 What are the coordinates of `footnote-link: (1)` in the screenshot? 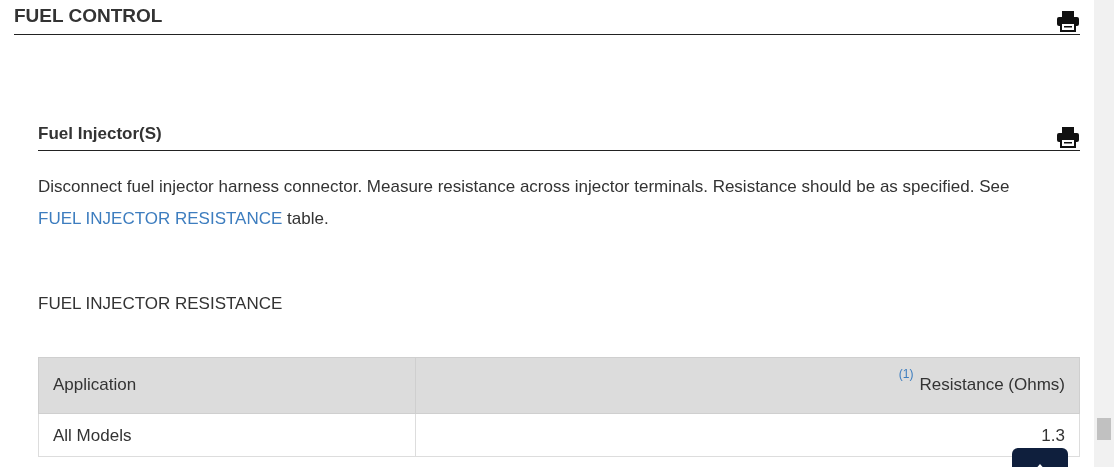 It's located at (906, 374).